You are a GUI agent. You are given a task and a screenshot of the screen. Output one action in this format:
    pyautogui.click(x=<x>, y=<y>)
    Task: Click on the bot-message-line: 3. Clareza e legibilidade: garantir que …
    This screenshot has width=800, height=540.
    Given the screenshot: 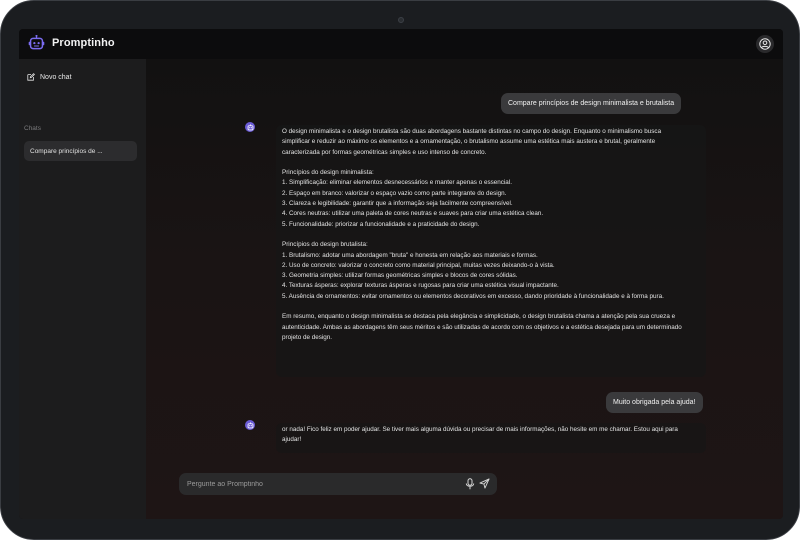 What is the action you would take?
    pyautogui.click(x=397, y=204)
    